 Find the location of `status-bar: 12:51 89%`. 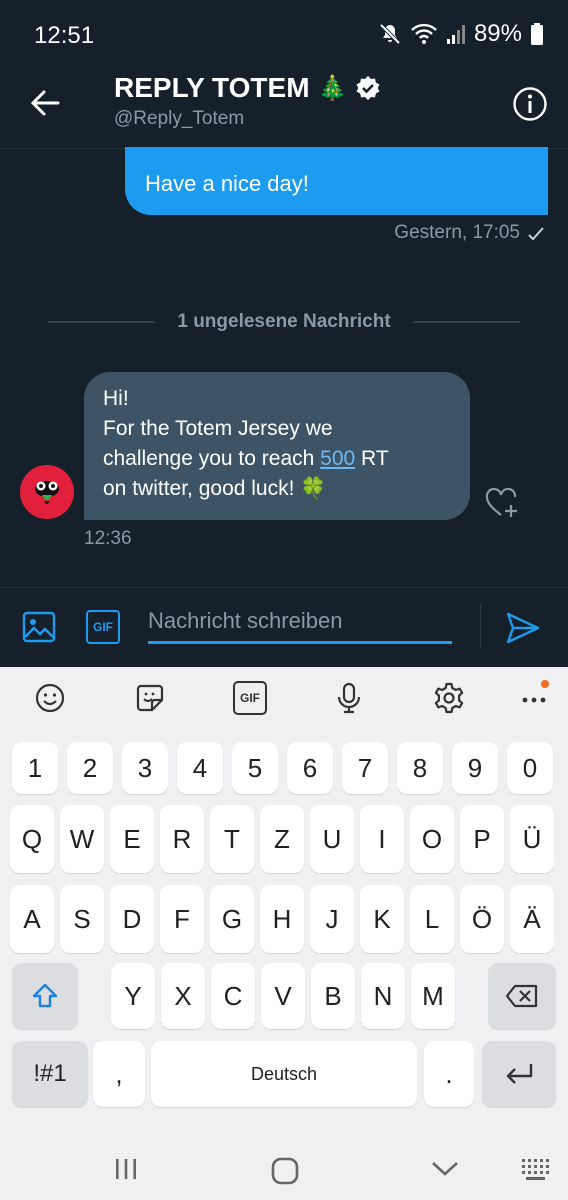

status-bar: 12:51 89% is located at coordinates (284, 35).